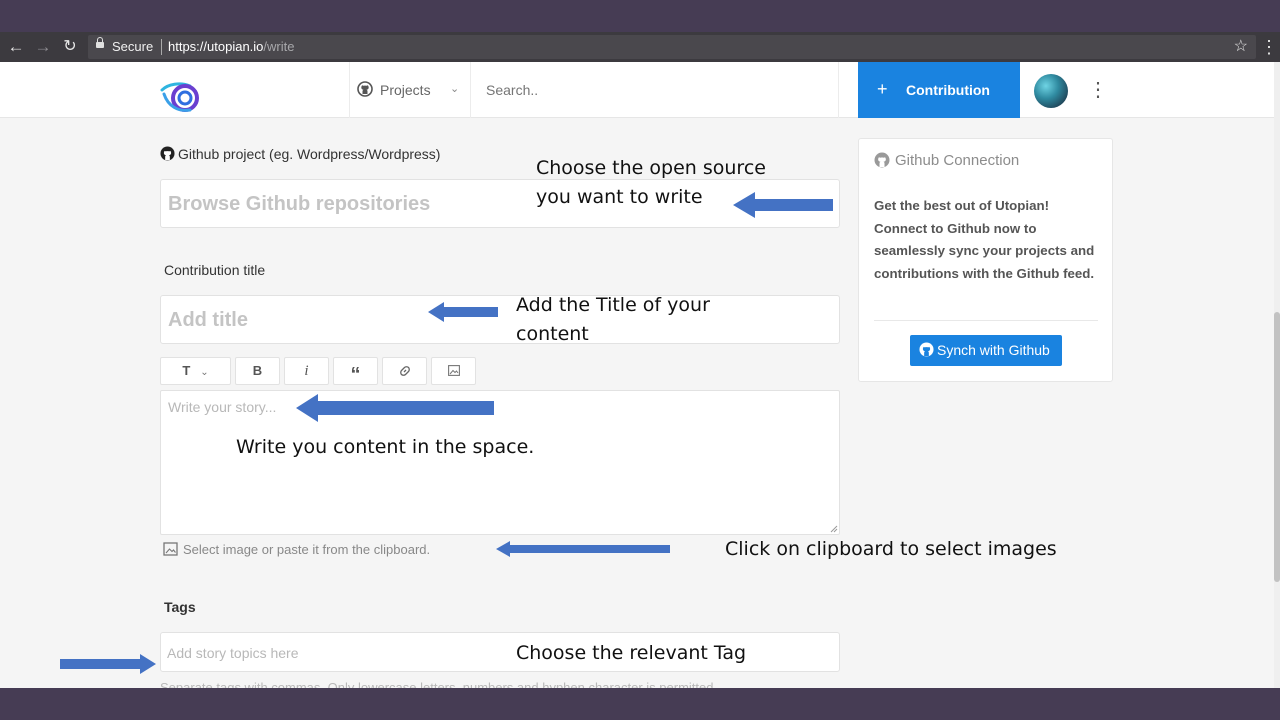  I want to click on reload-icon: ↻, so click(70, 47).